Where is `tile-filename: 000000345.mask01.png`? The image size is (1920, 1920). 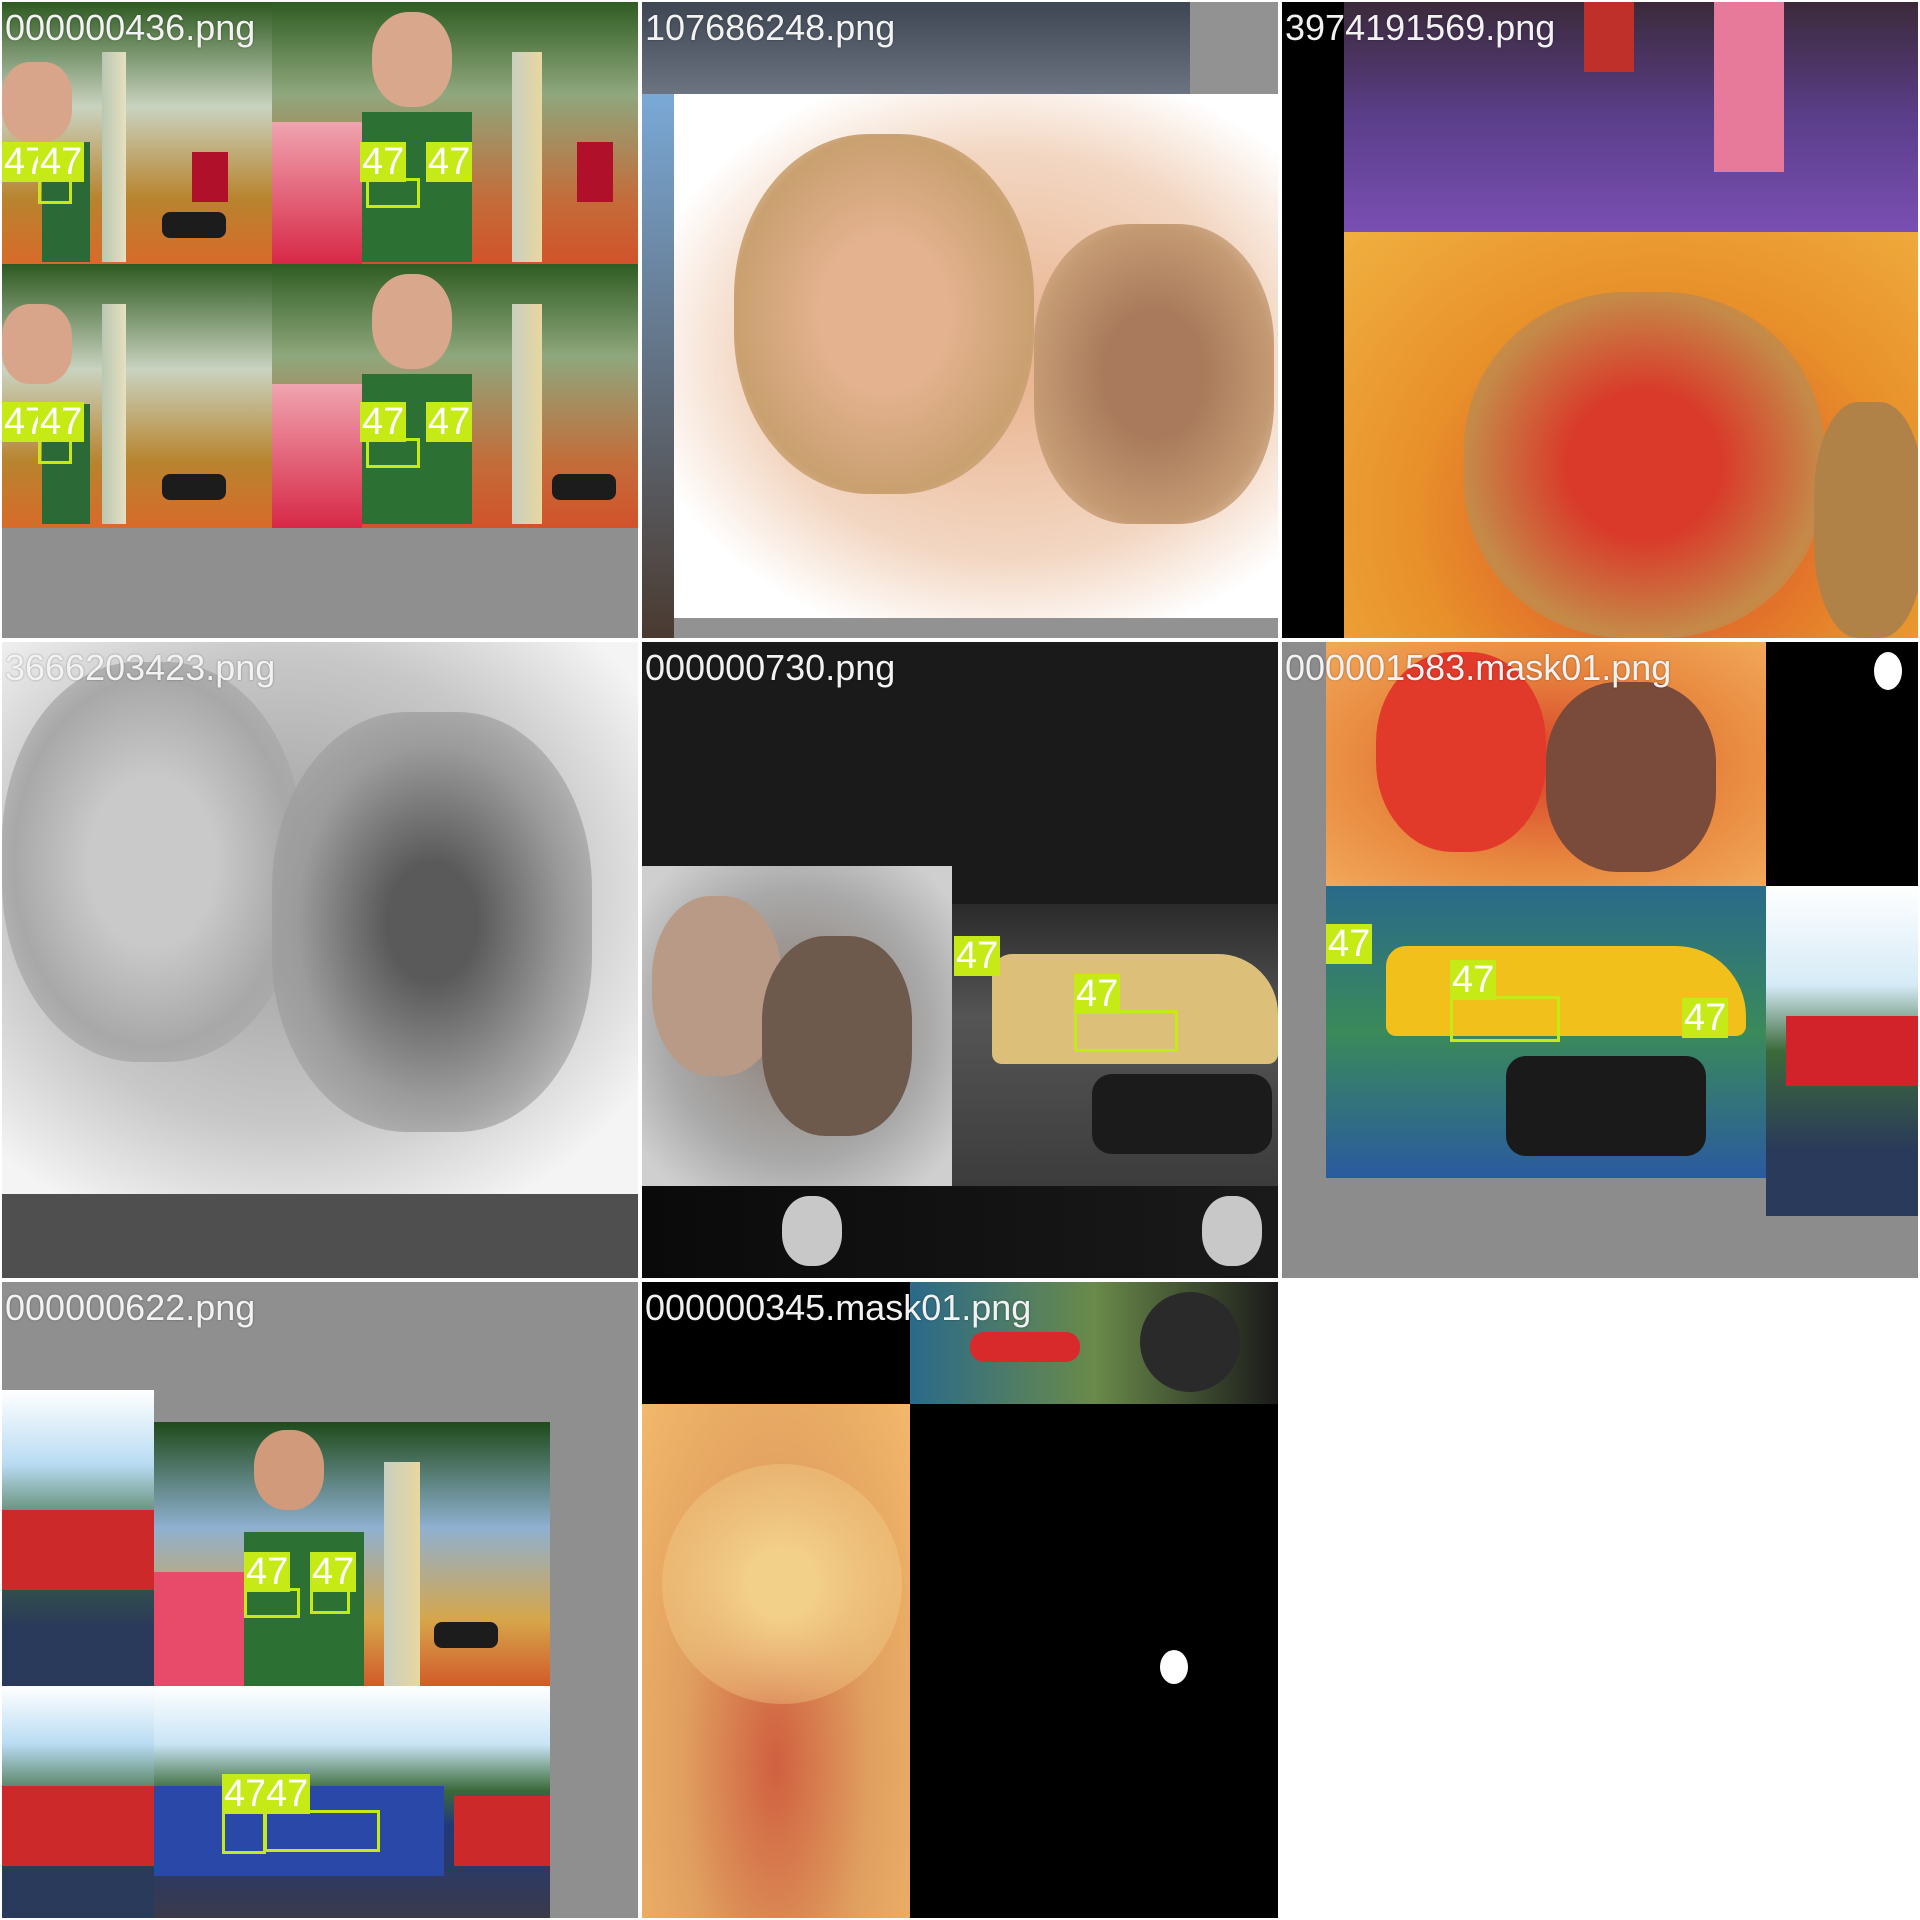
tile-filename: 000000345.mask01.png is located at coordinates (838, 1307).